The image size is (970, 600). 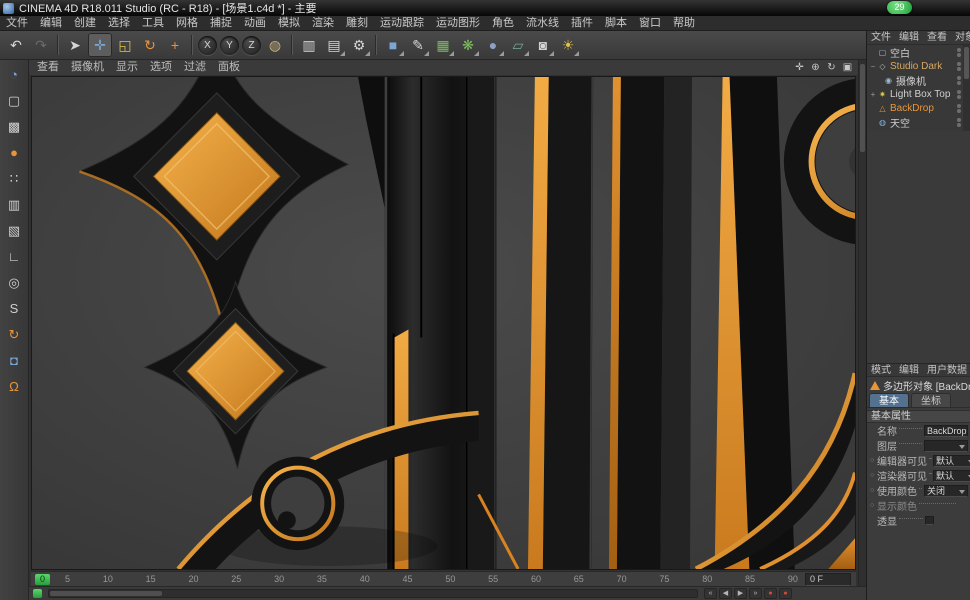 What do you see at coordinates (937, 37) in the screenshot?
I see `om-menu-view: 查看` at bounding box center [937, 37].